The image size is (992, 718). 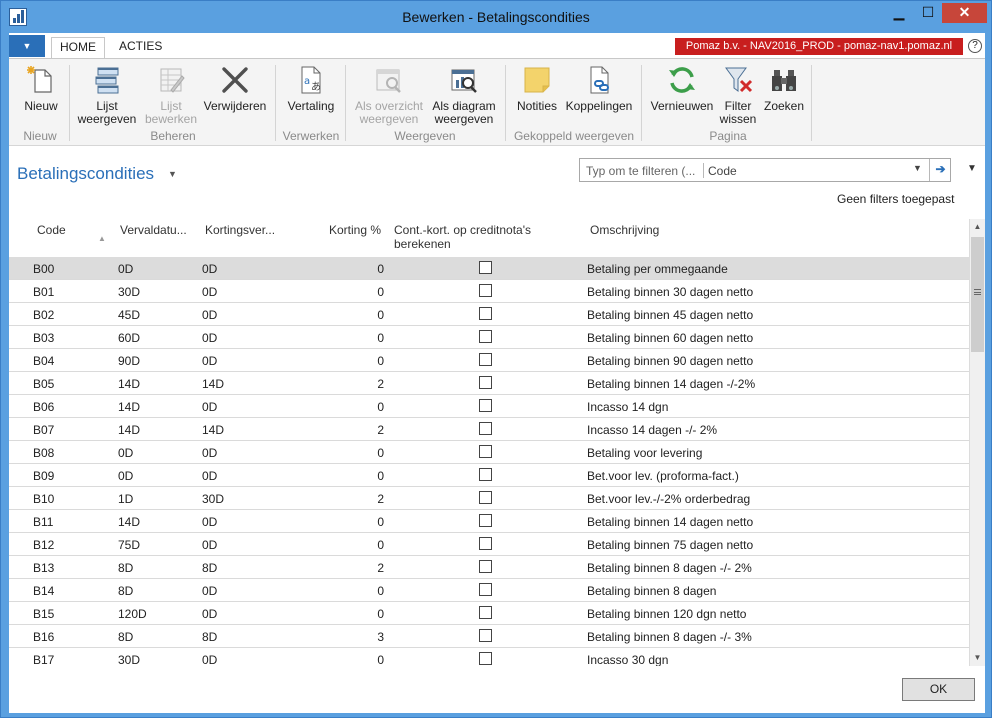 I want to click on table-row: B15 120D 0D 0 Betaling binnen 120 dgn netto, so click(x=489, y=613).